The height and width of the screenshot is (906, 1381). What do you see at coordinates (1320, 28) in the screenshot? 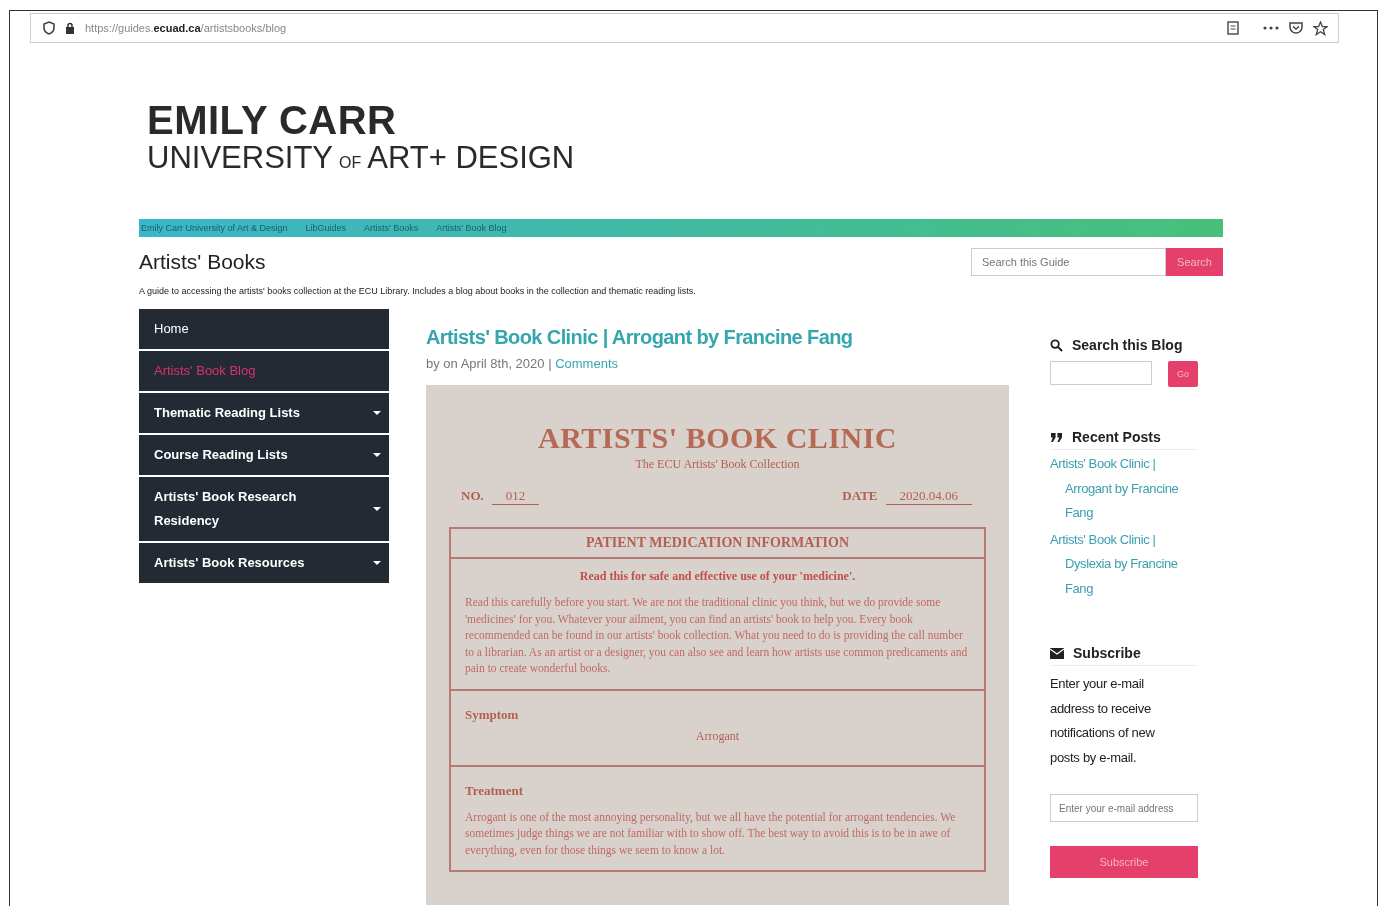
I see `star-icon` at bounding box center [1320, 28].